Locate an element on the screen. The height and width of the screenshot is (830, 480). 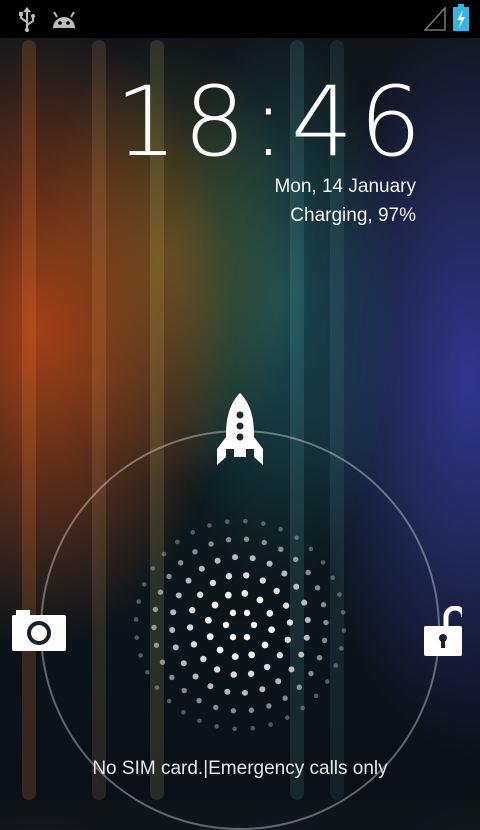
sim-status-text: No SIM card.|Emergency calls only is located at coordinates (240, 768).